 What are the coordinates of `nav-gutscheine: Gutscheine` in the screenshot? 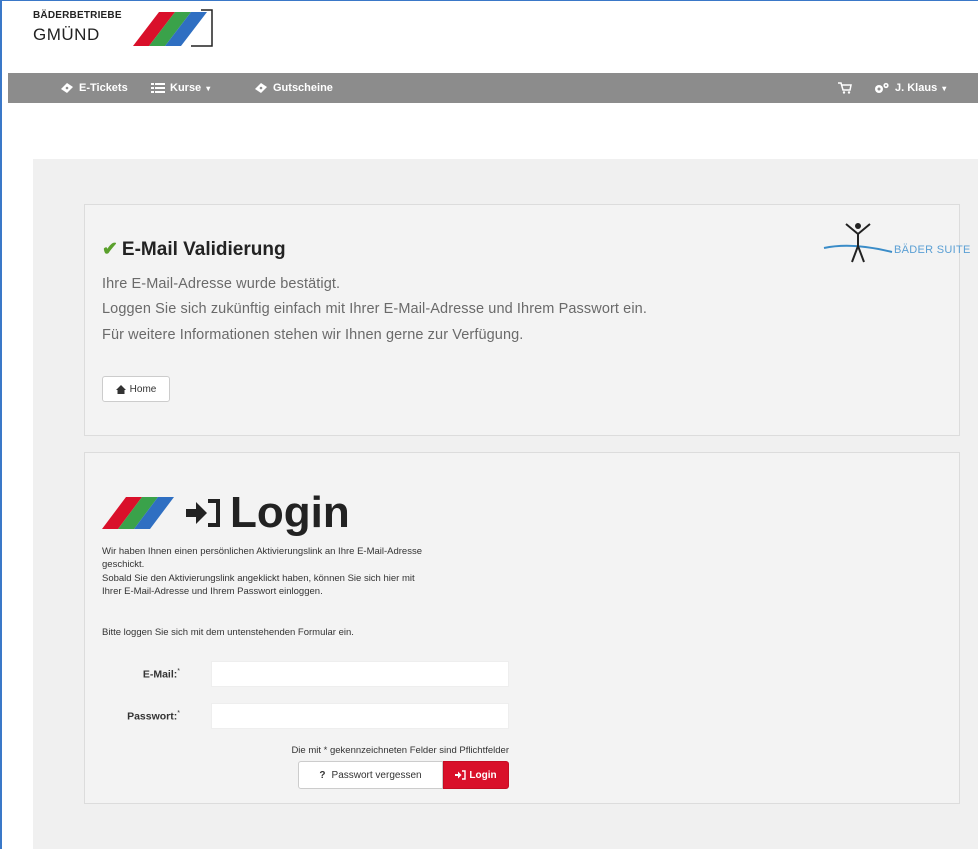 It's located at (293, 88).